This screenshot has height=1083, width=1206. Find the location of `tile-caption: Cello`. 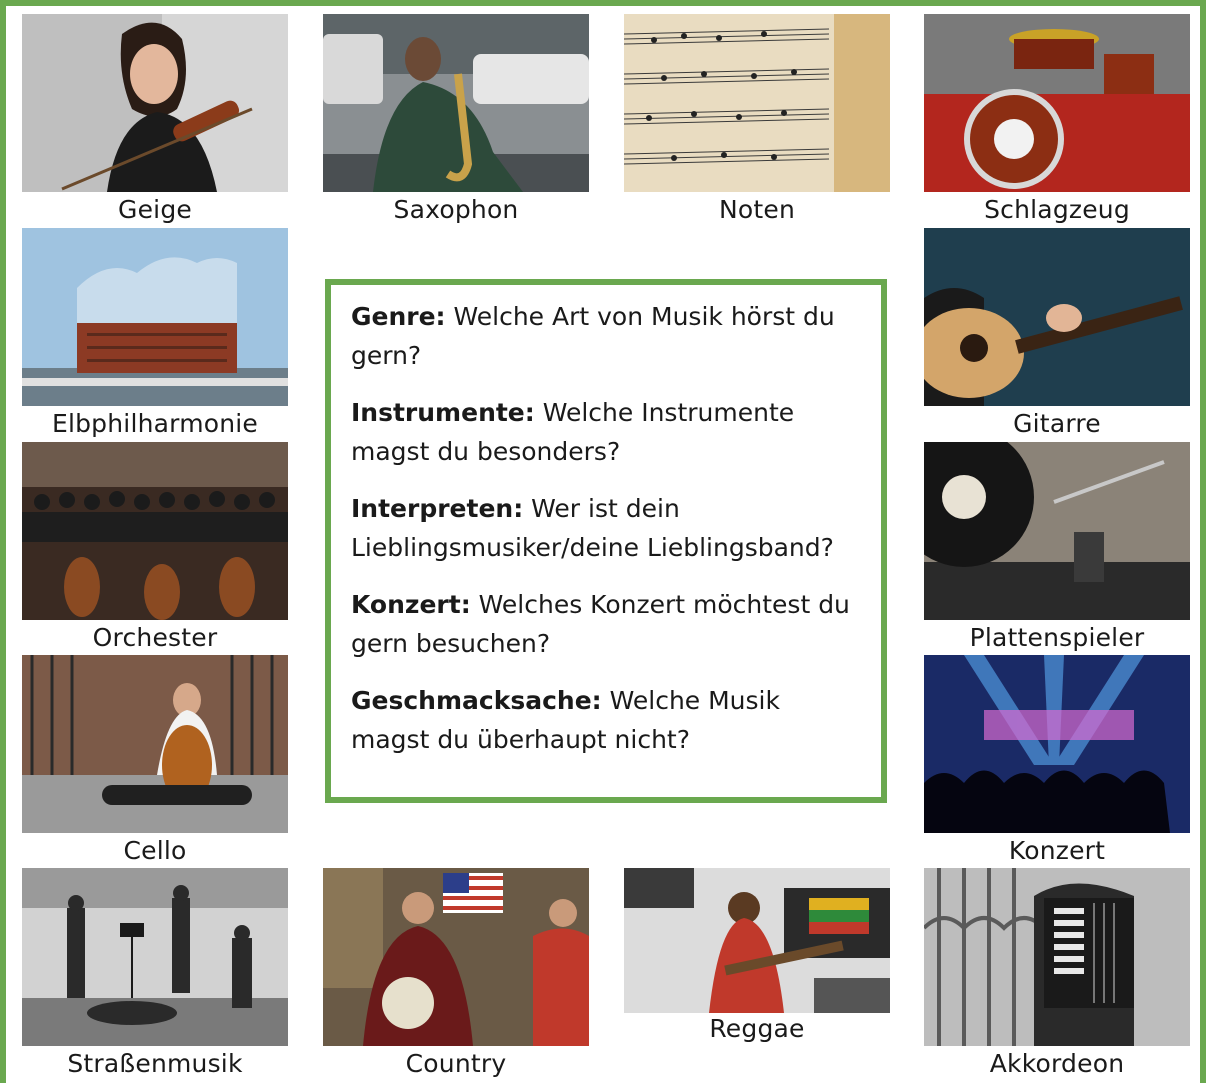

tile-caption: Cello is located at coordinates (155, 850).